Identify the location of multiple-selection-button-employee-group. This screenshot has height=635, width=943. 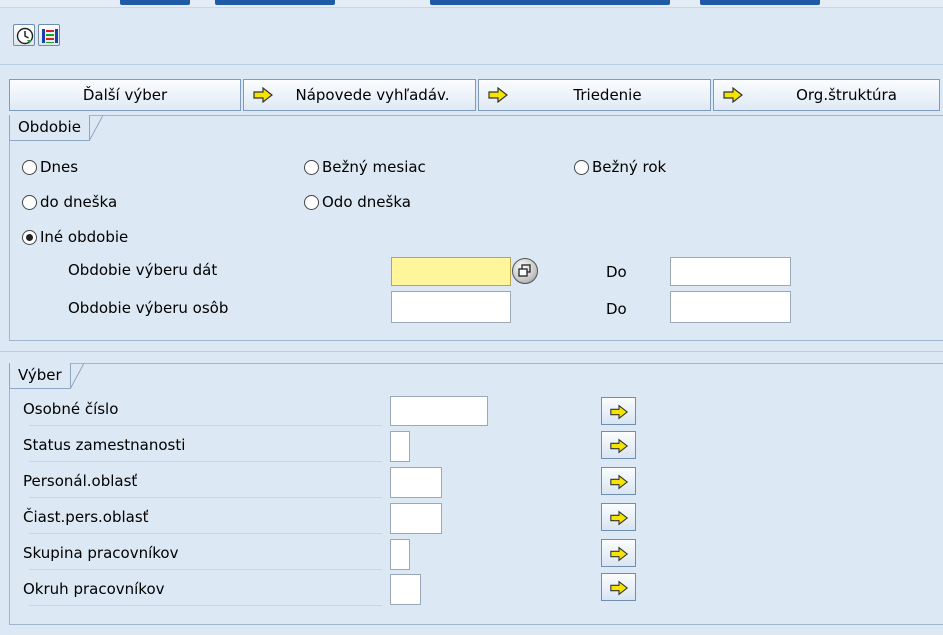
(618, 553).